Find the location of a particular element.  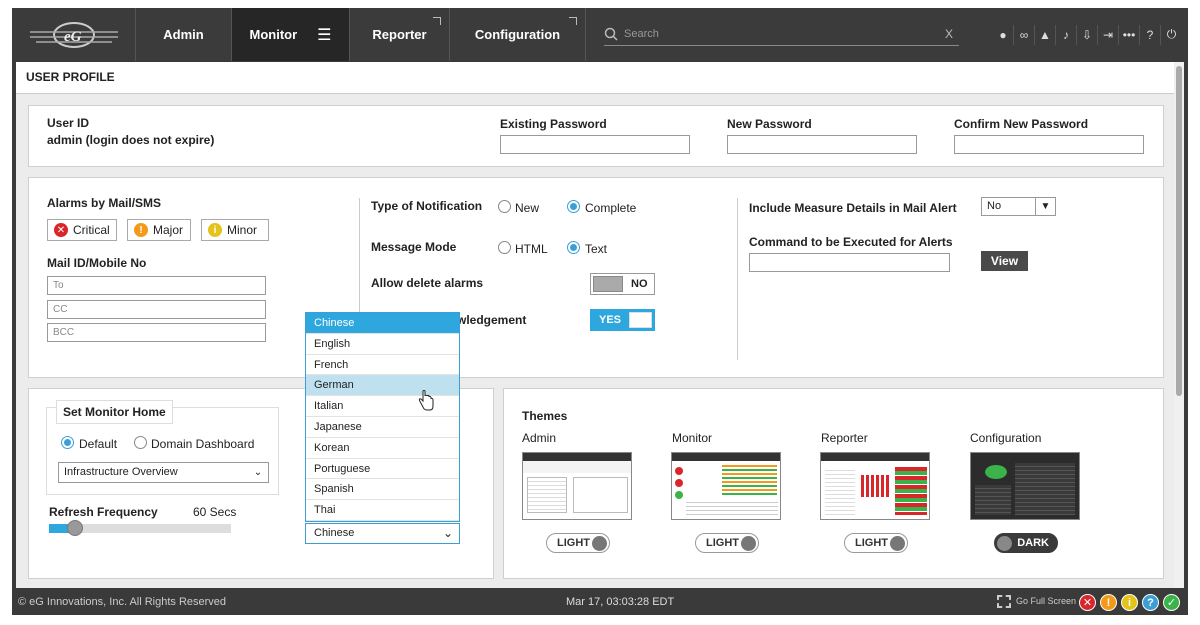

minor-button: i Minor is located at coordinates (235, 230).